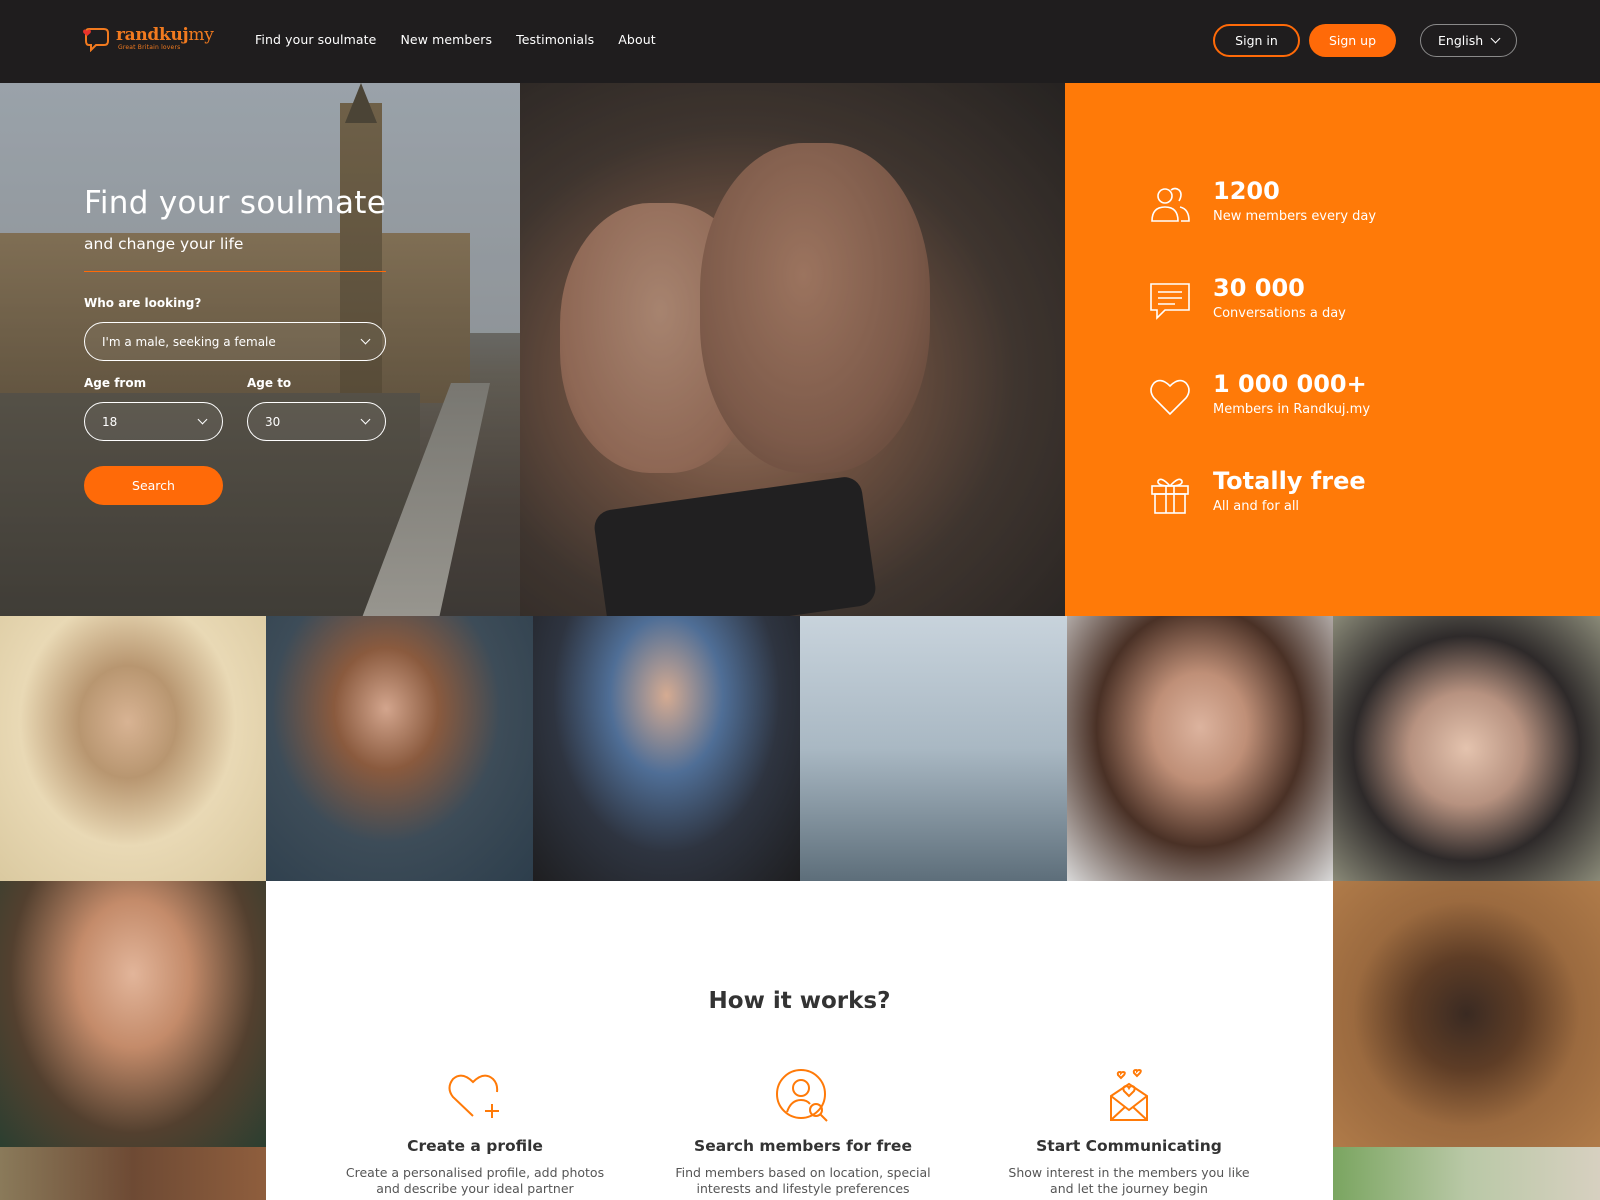 This screenshot has height=1200, width=1600. Describe the element at coordinates (473, 1096) in the screenshot. I see `heart-plus-icon` at that location.